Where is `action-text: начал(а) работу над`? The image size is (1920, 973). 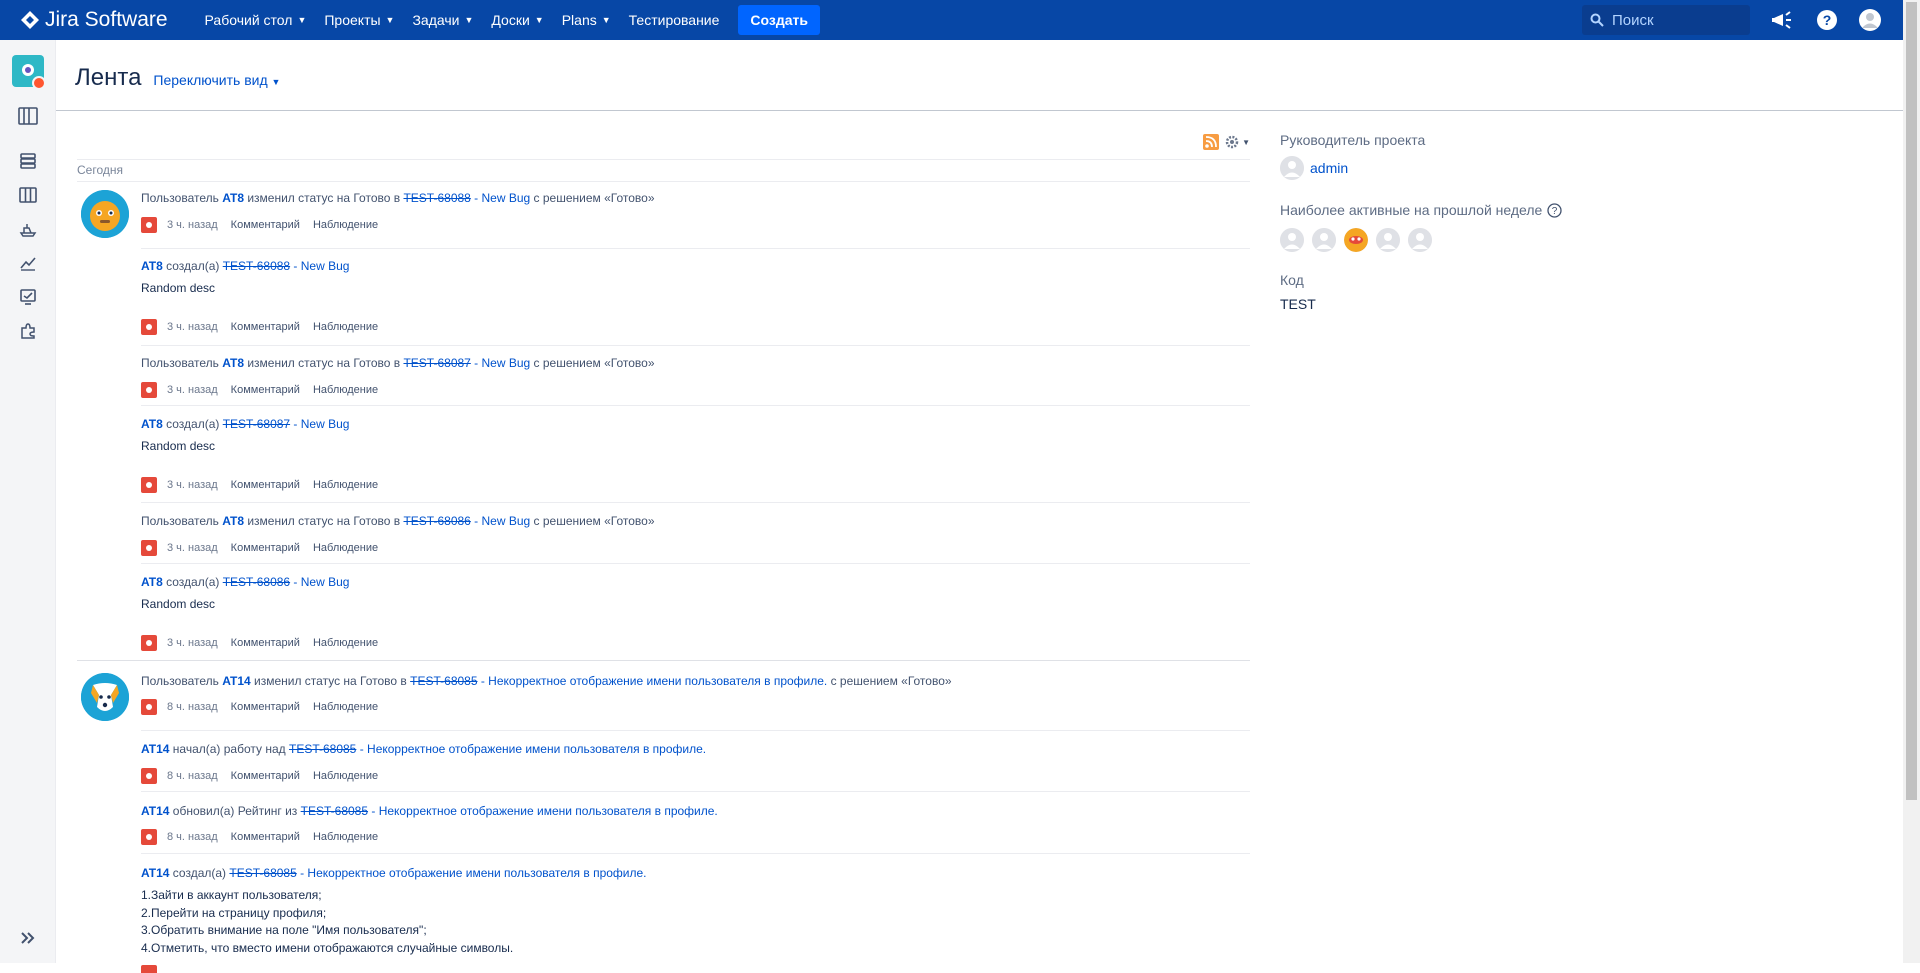 action-text: начал(а) работу над is located at coordinates (229, 749).